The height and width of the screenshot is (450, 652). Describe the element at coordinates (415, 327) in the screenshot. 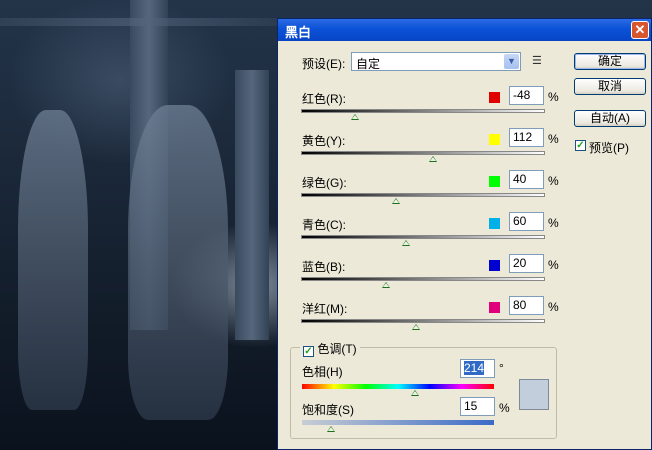

I see `magenta-slider-thumb` at that location.